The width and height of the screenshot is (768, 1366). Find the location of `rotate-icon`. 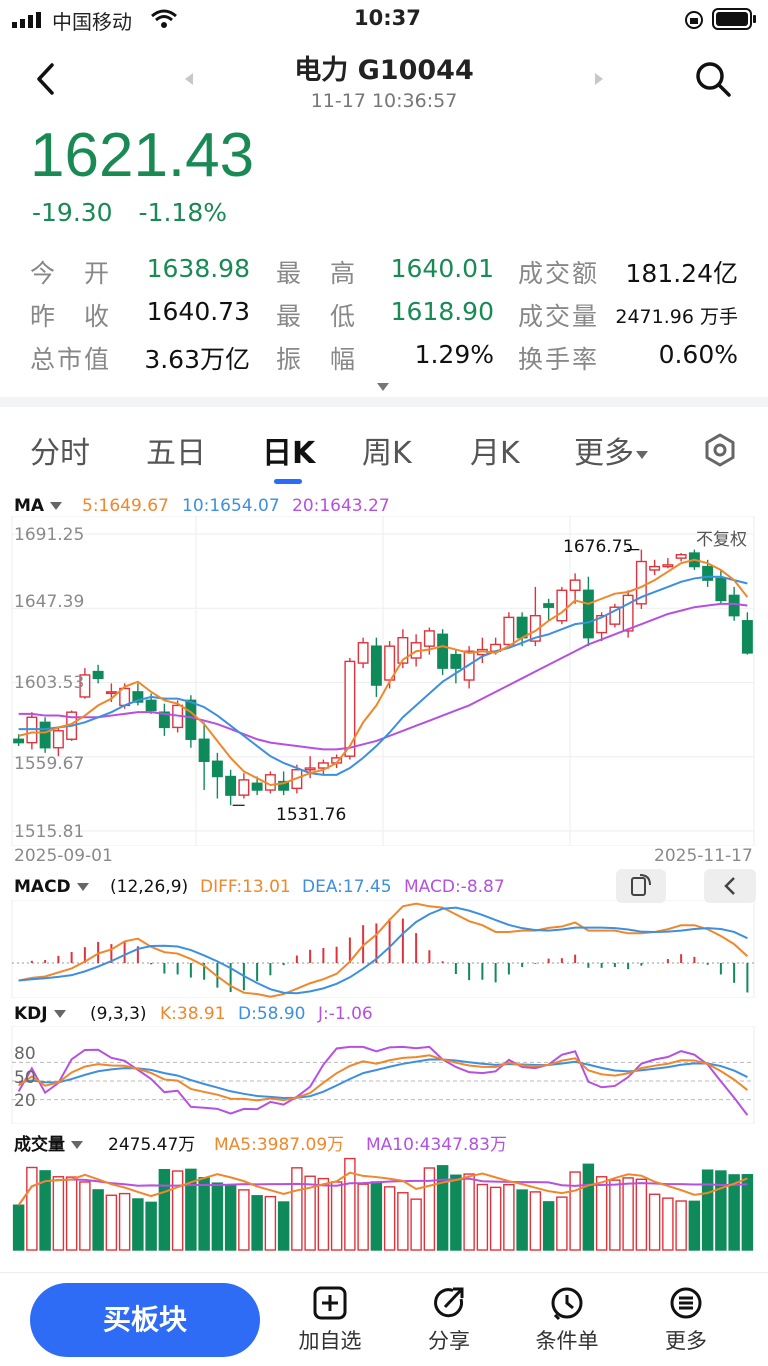

rotate-icon is located at coordinates (641, 885).